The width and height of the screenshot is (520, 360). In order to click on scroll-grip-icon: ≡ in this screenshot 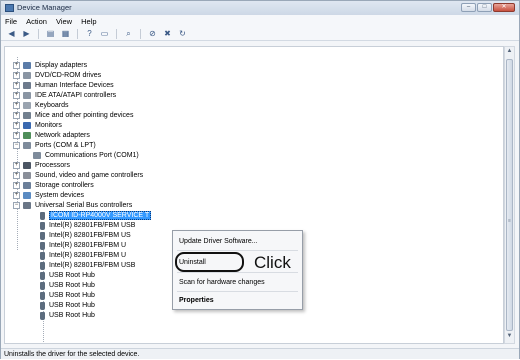, I will do `click(509, 221)`.